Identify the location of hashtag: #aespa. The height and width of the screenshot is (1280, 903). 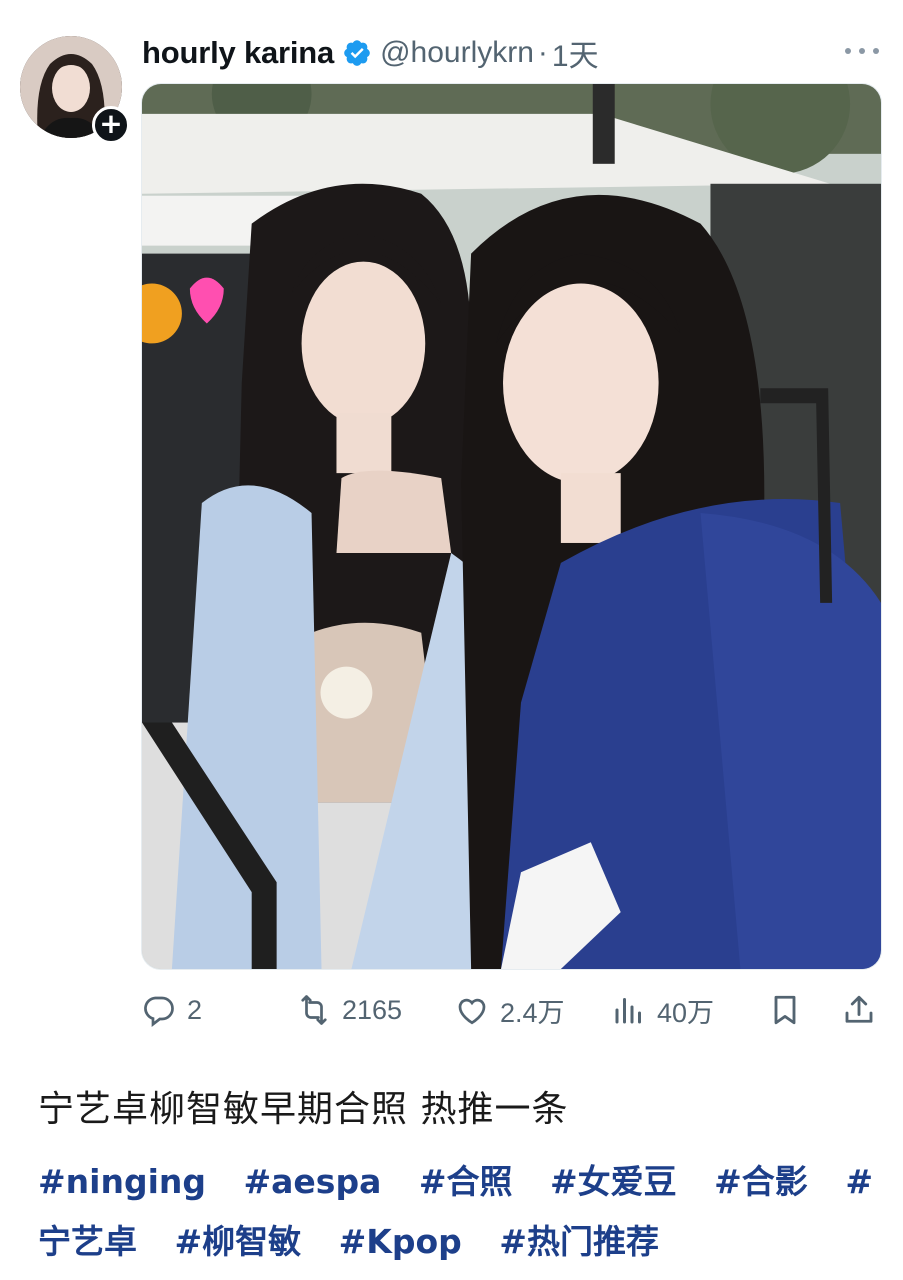
(313, 1181).